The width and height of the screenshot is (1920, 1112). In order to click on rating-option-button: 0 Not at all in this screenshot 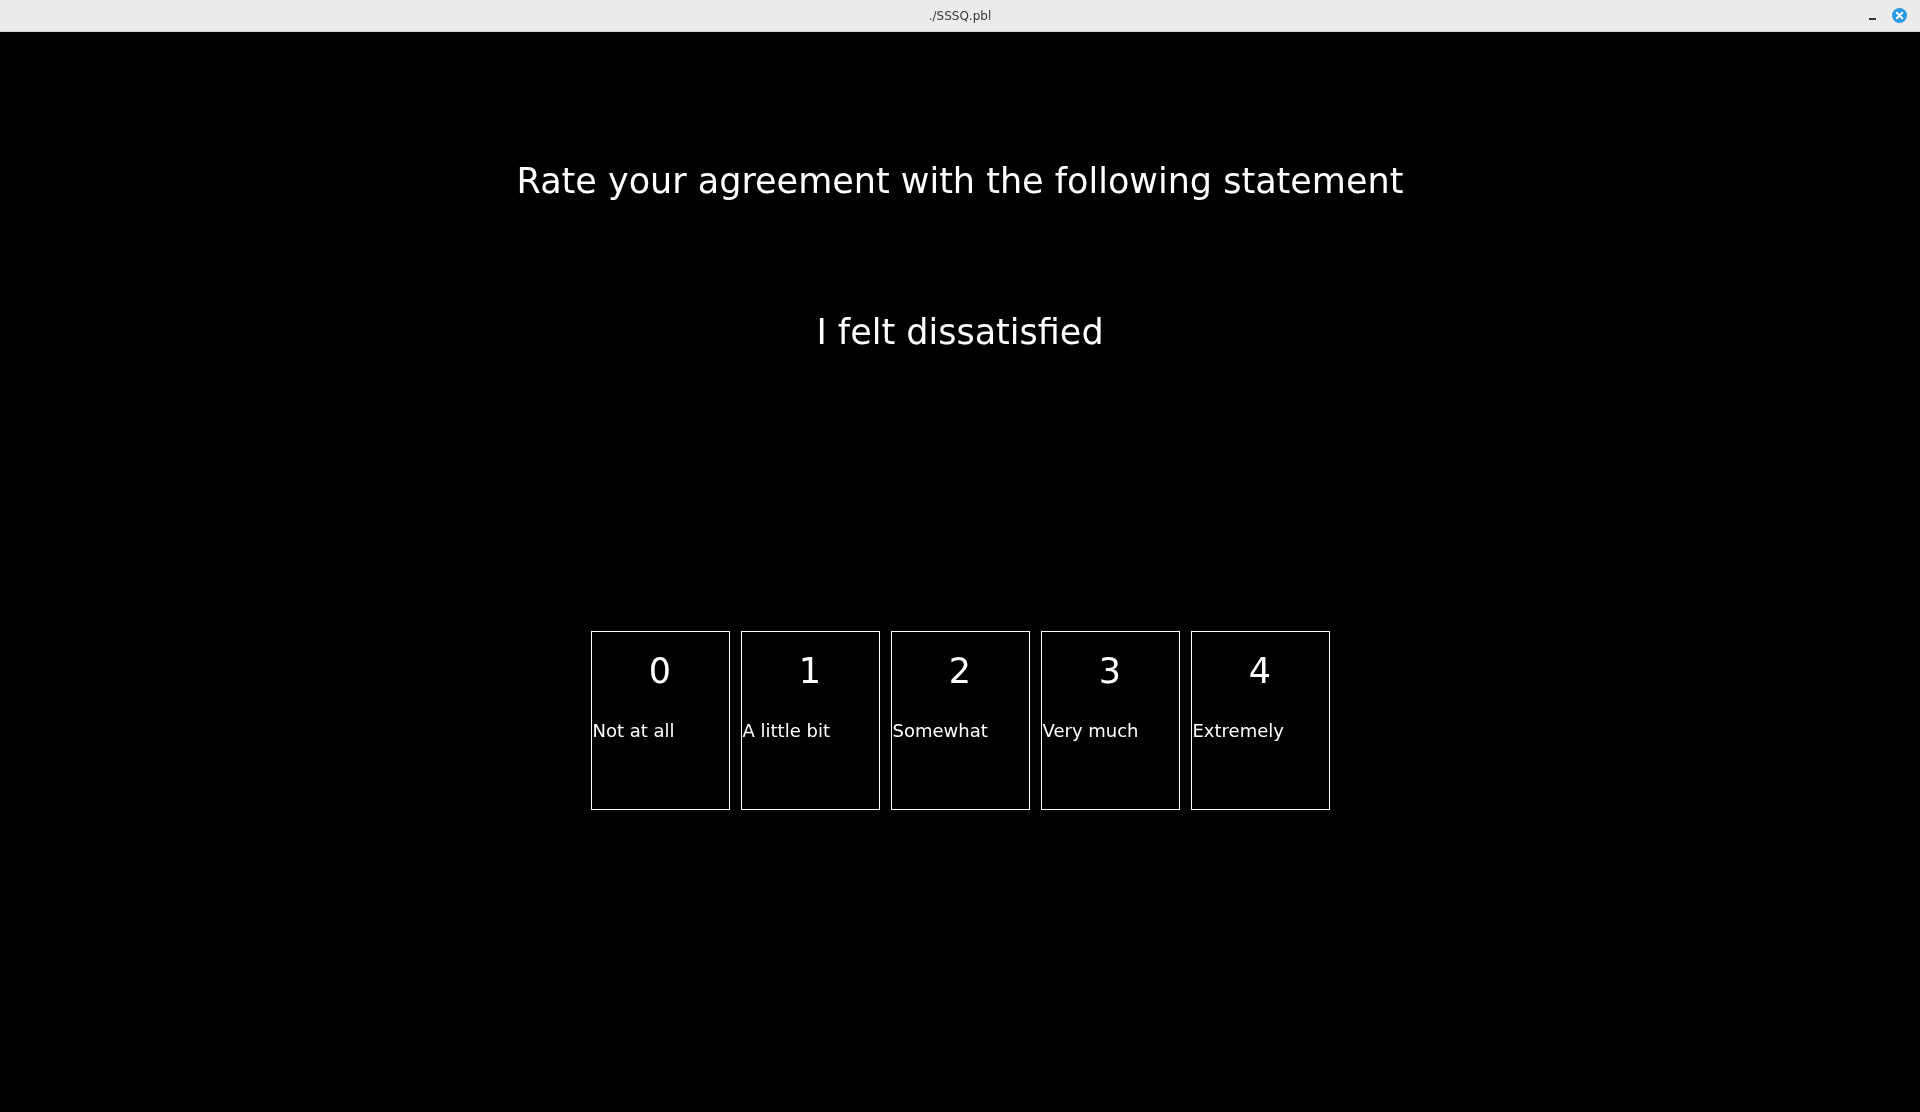, I will do `click(660, 720)`.